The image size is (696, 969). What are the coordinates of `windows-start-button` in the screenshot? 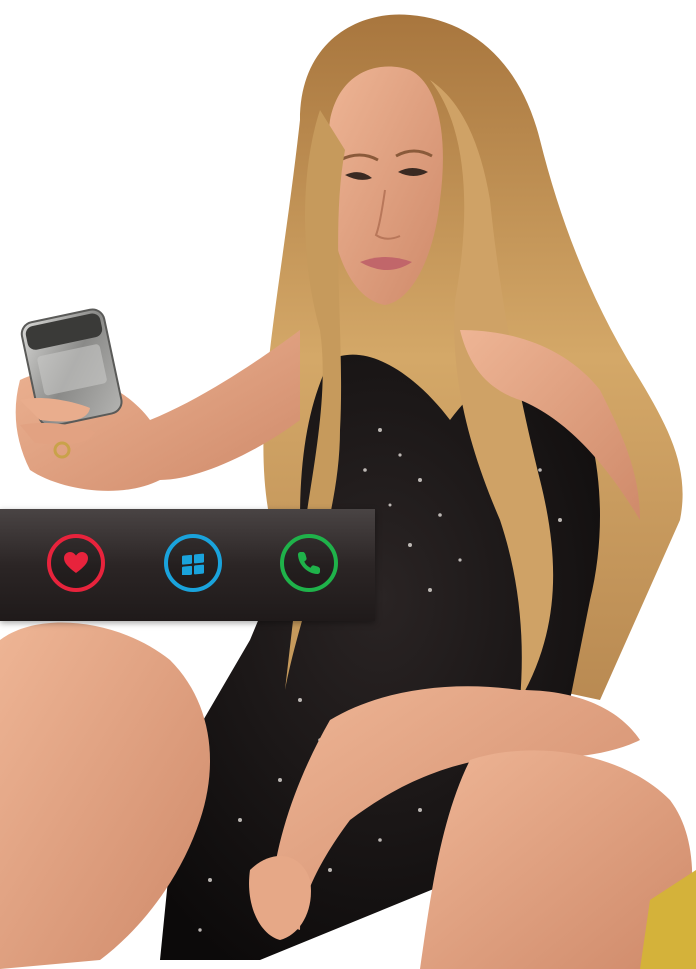 It's located at (193, 563).